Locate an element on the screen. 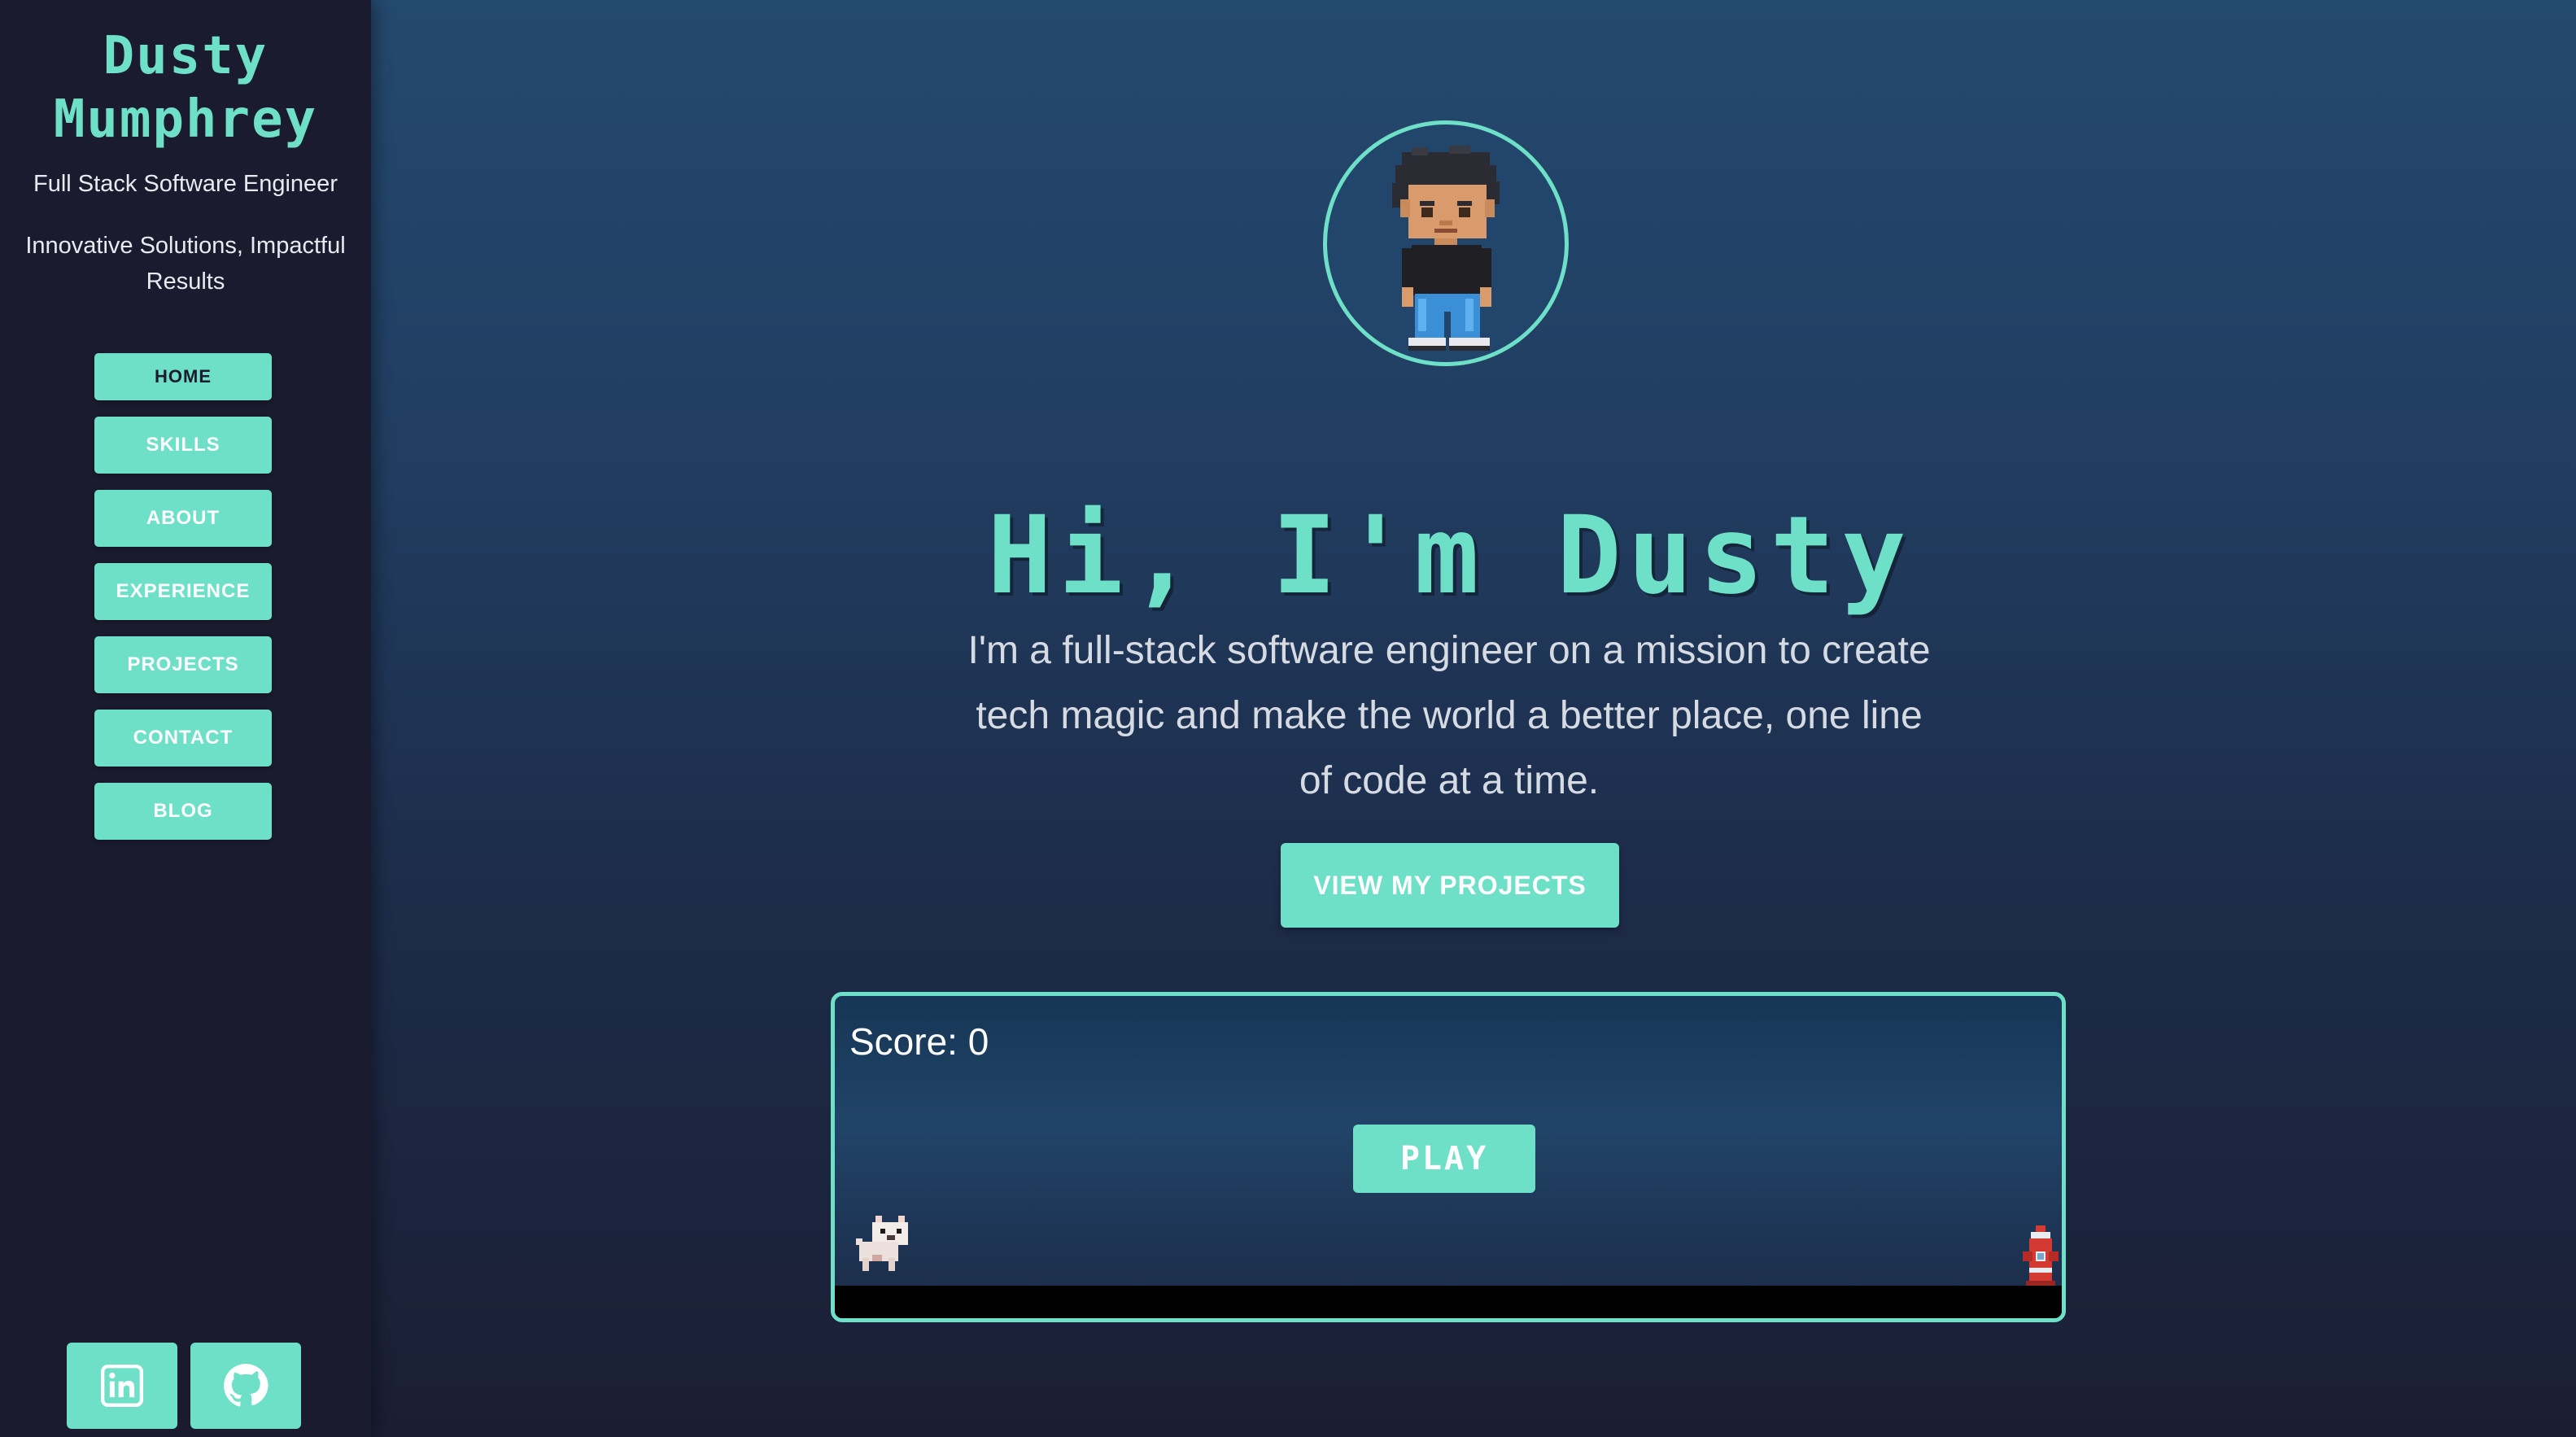 The height and width of the screenshot is (1437, 2576). role-text: Full Stack Software Engineer is located at coordinates (185, 184).